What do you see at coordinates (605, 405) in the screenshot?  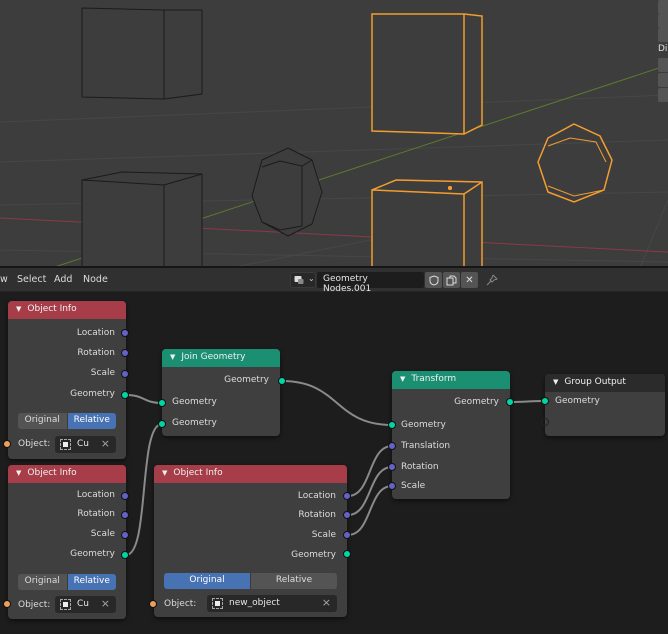 I see `group-output-node: ▼ Group Output Geometry` at bounding box center [605, 405].